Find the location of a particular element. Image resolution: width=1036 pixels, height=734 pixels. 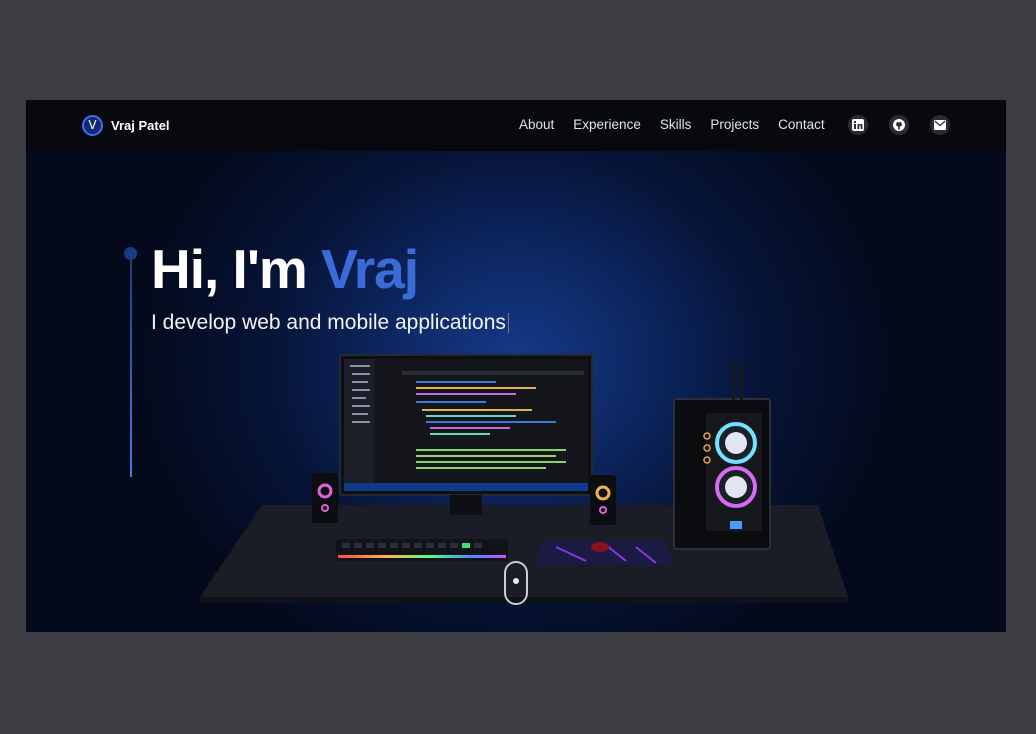

nav-link-experience: Experience is located at coordinates (607, 124).